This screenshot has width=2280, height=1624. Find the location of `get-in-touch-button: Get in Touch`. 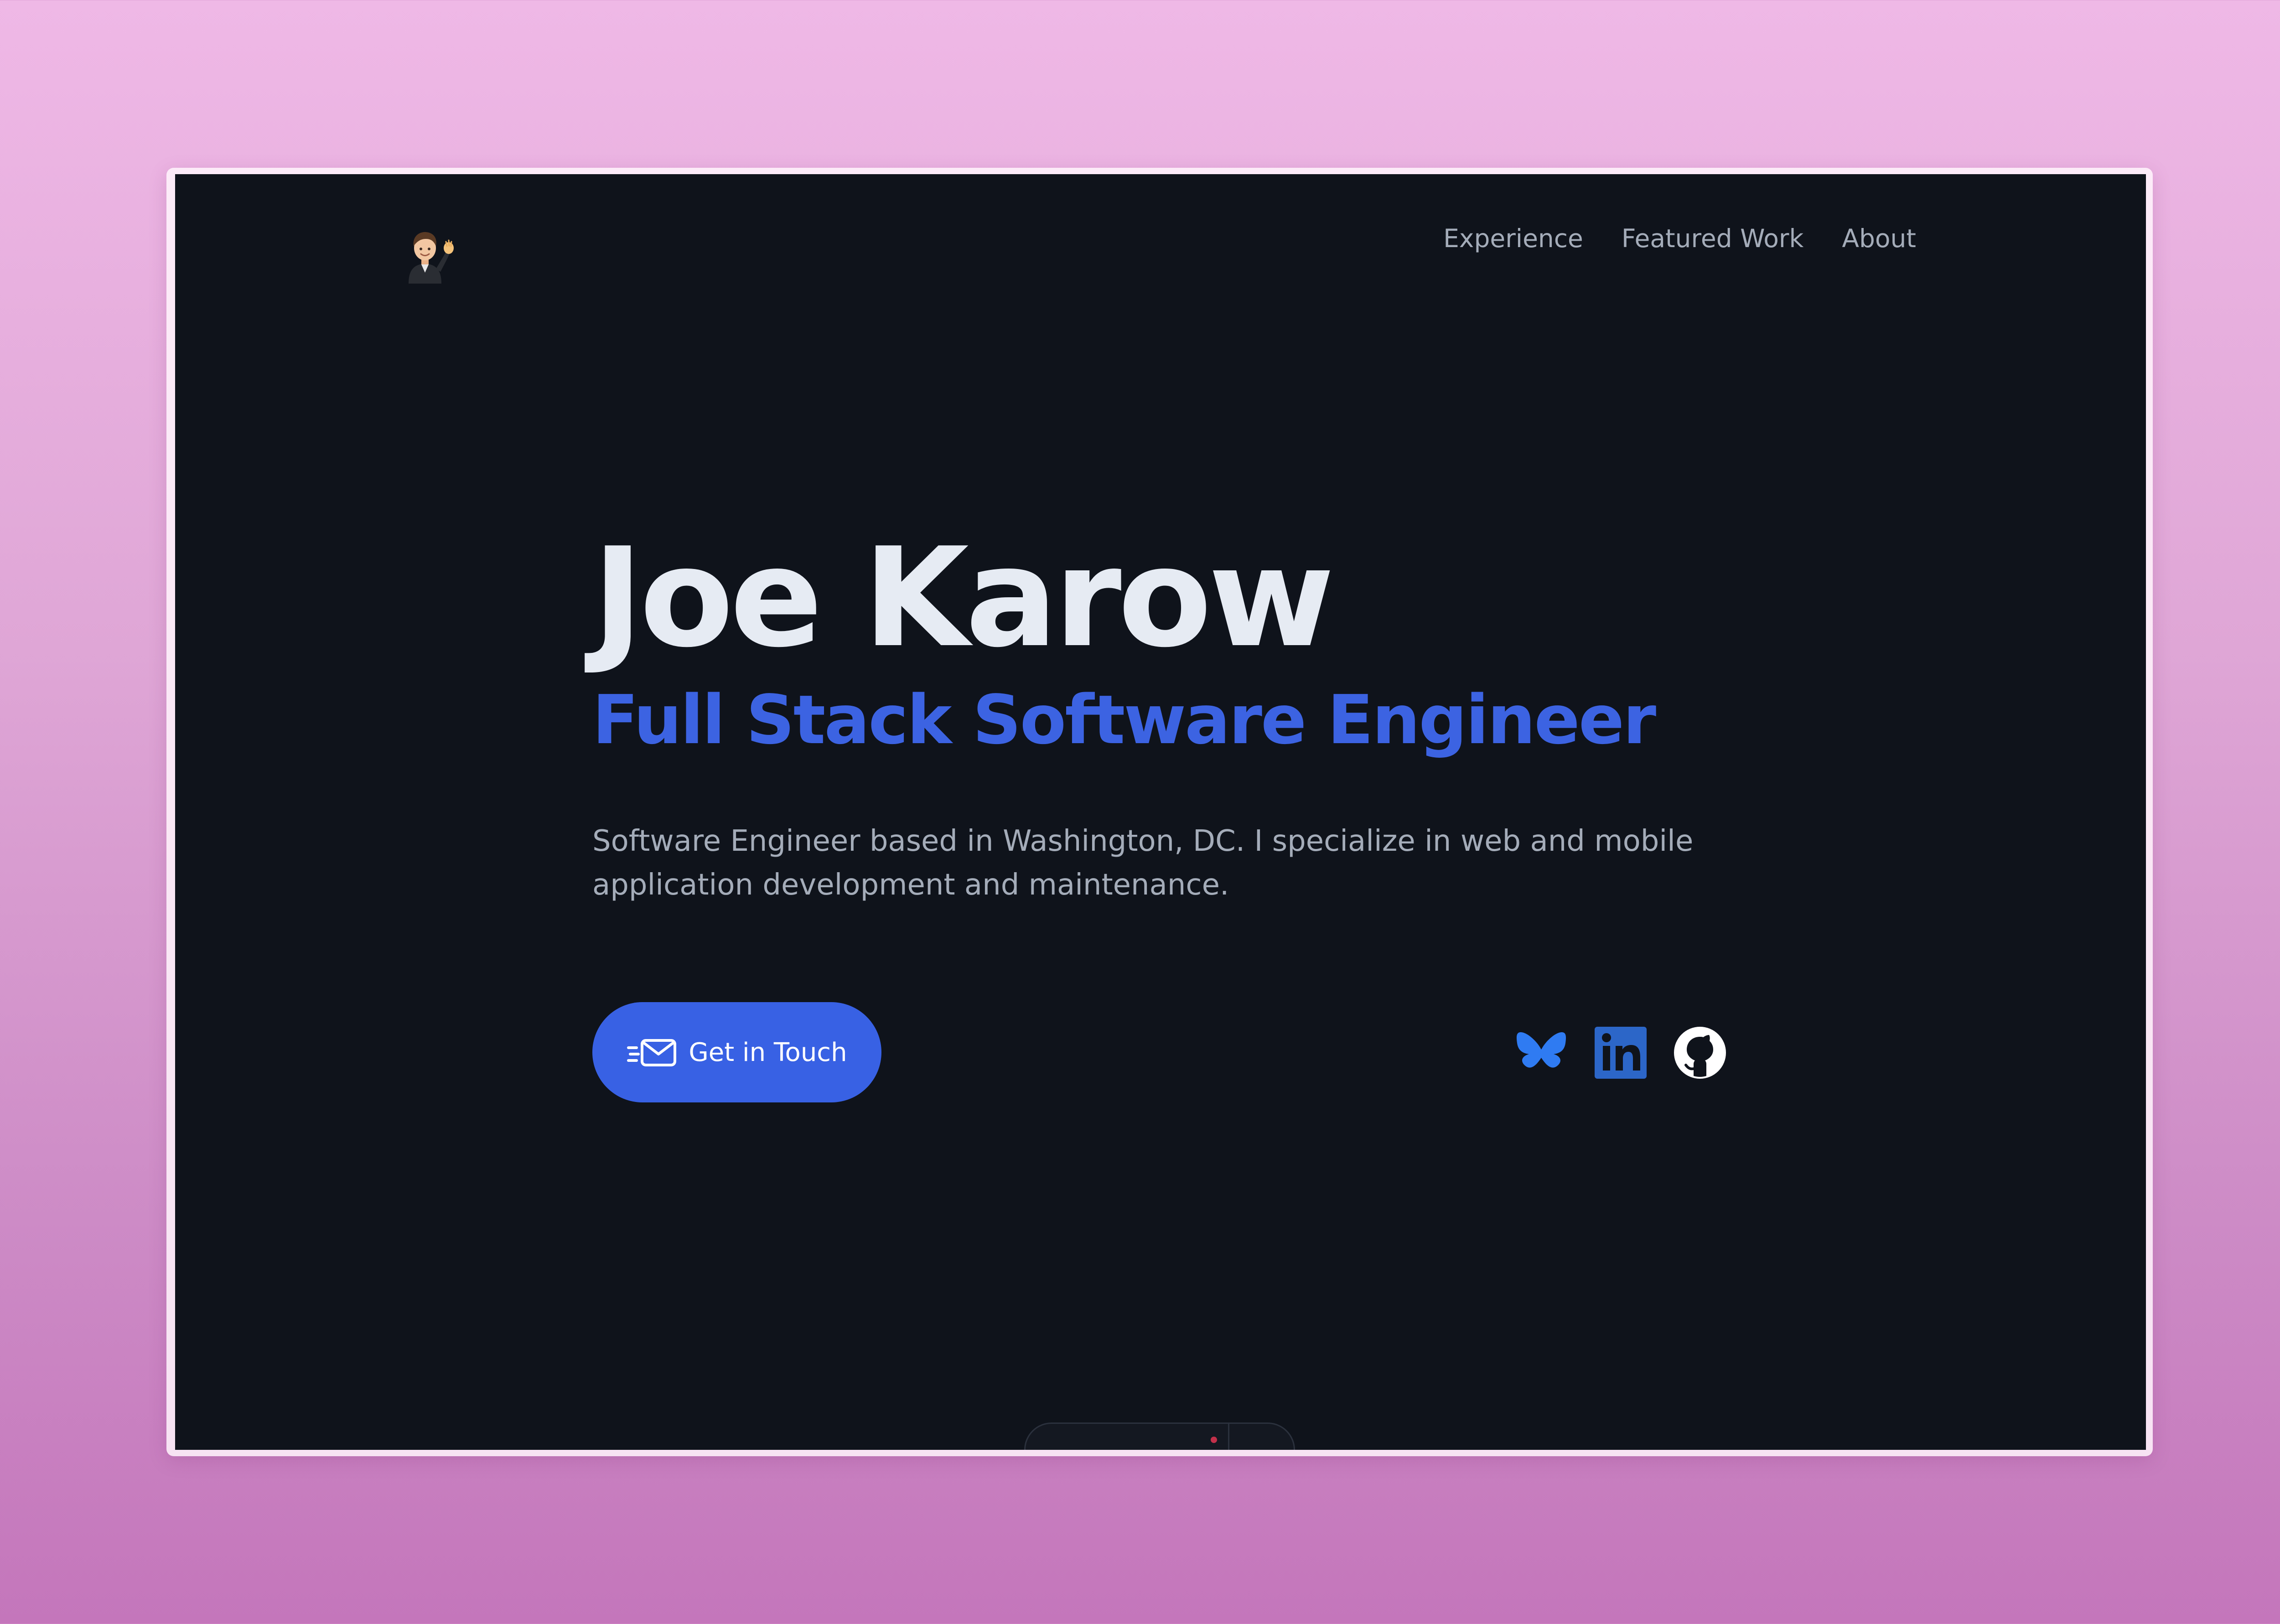

get-in-touch-button: Get in Touch is located at coordinates (737, 1052).